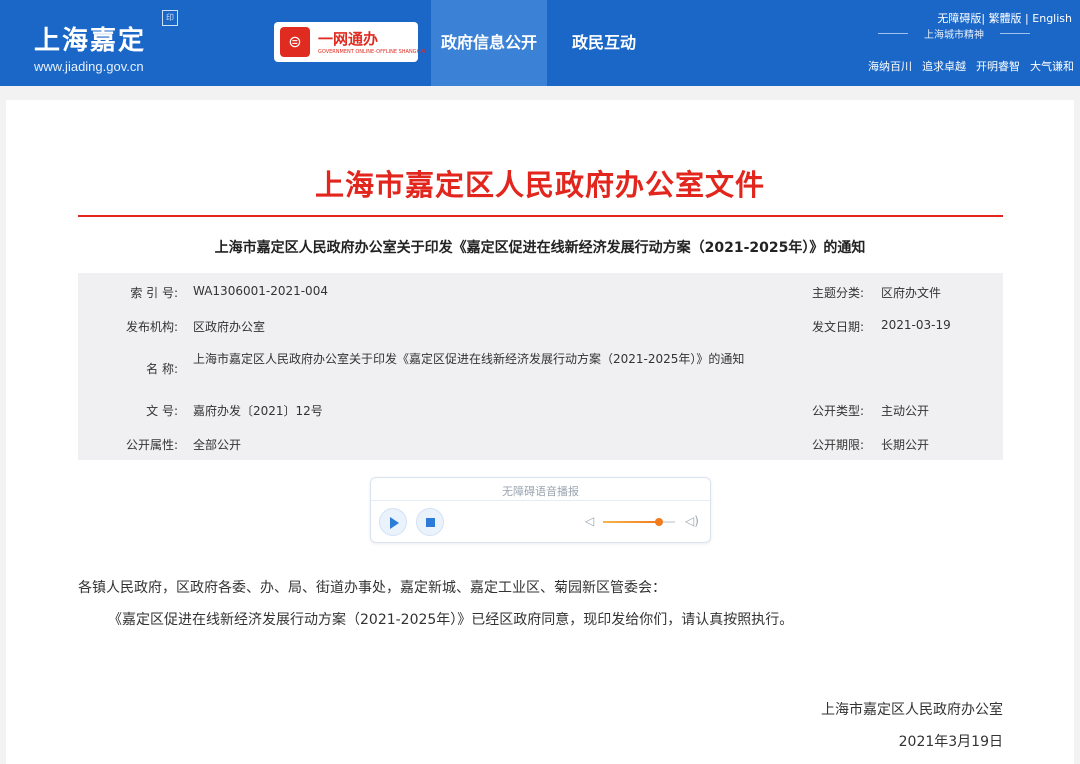  Describe the element at coordinates (998, 66) in the screenshot. I see `motto: 开明睿智` at that location.